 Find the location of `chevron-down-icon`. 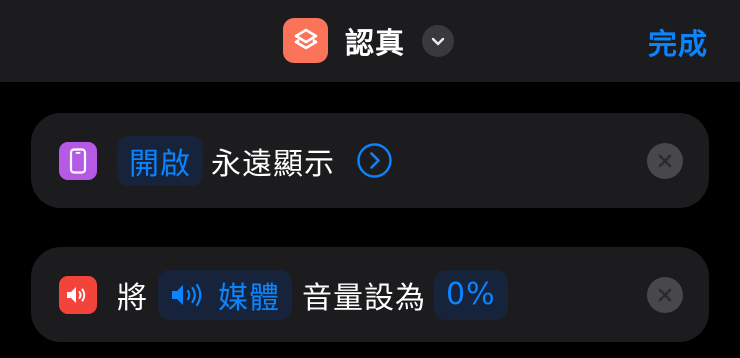

chevron-down-icon is located at coordinates (438, 40).